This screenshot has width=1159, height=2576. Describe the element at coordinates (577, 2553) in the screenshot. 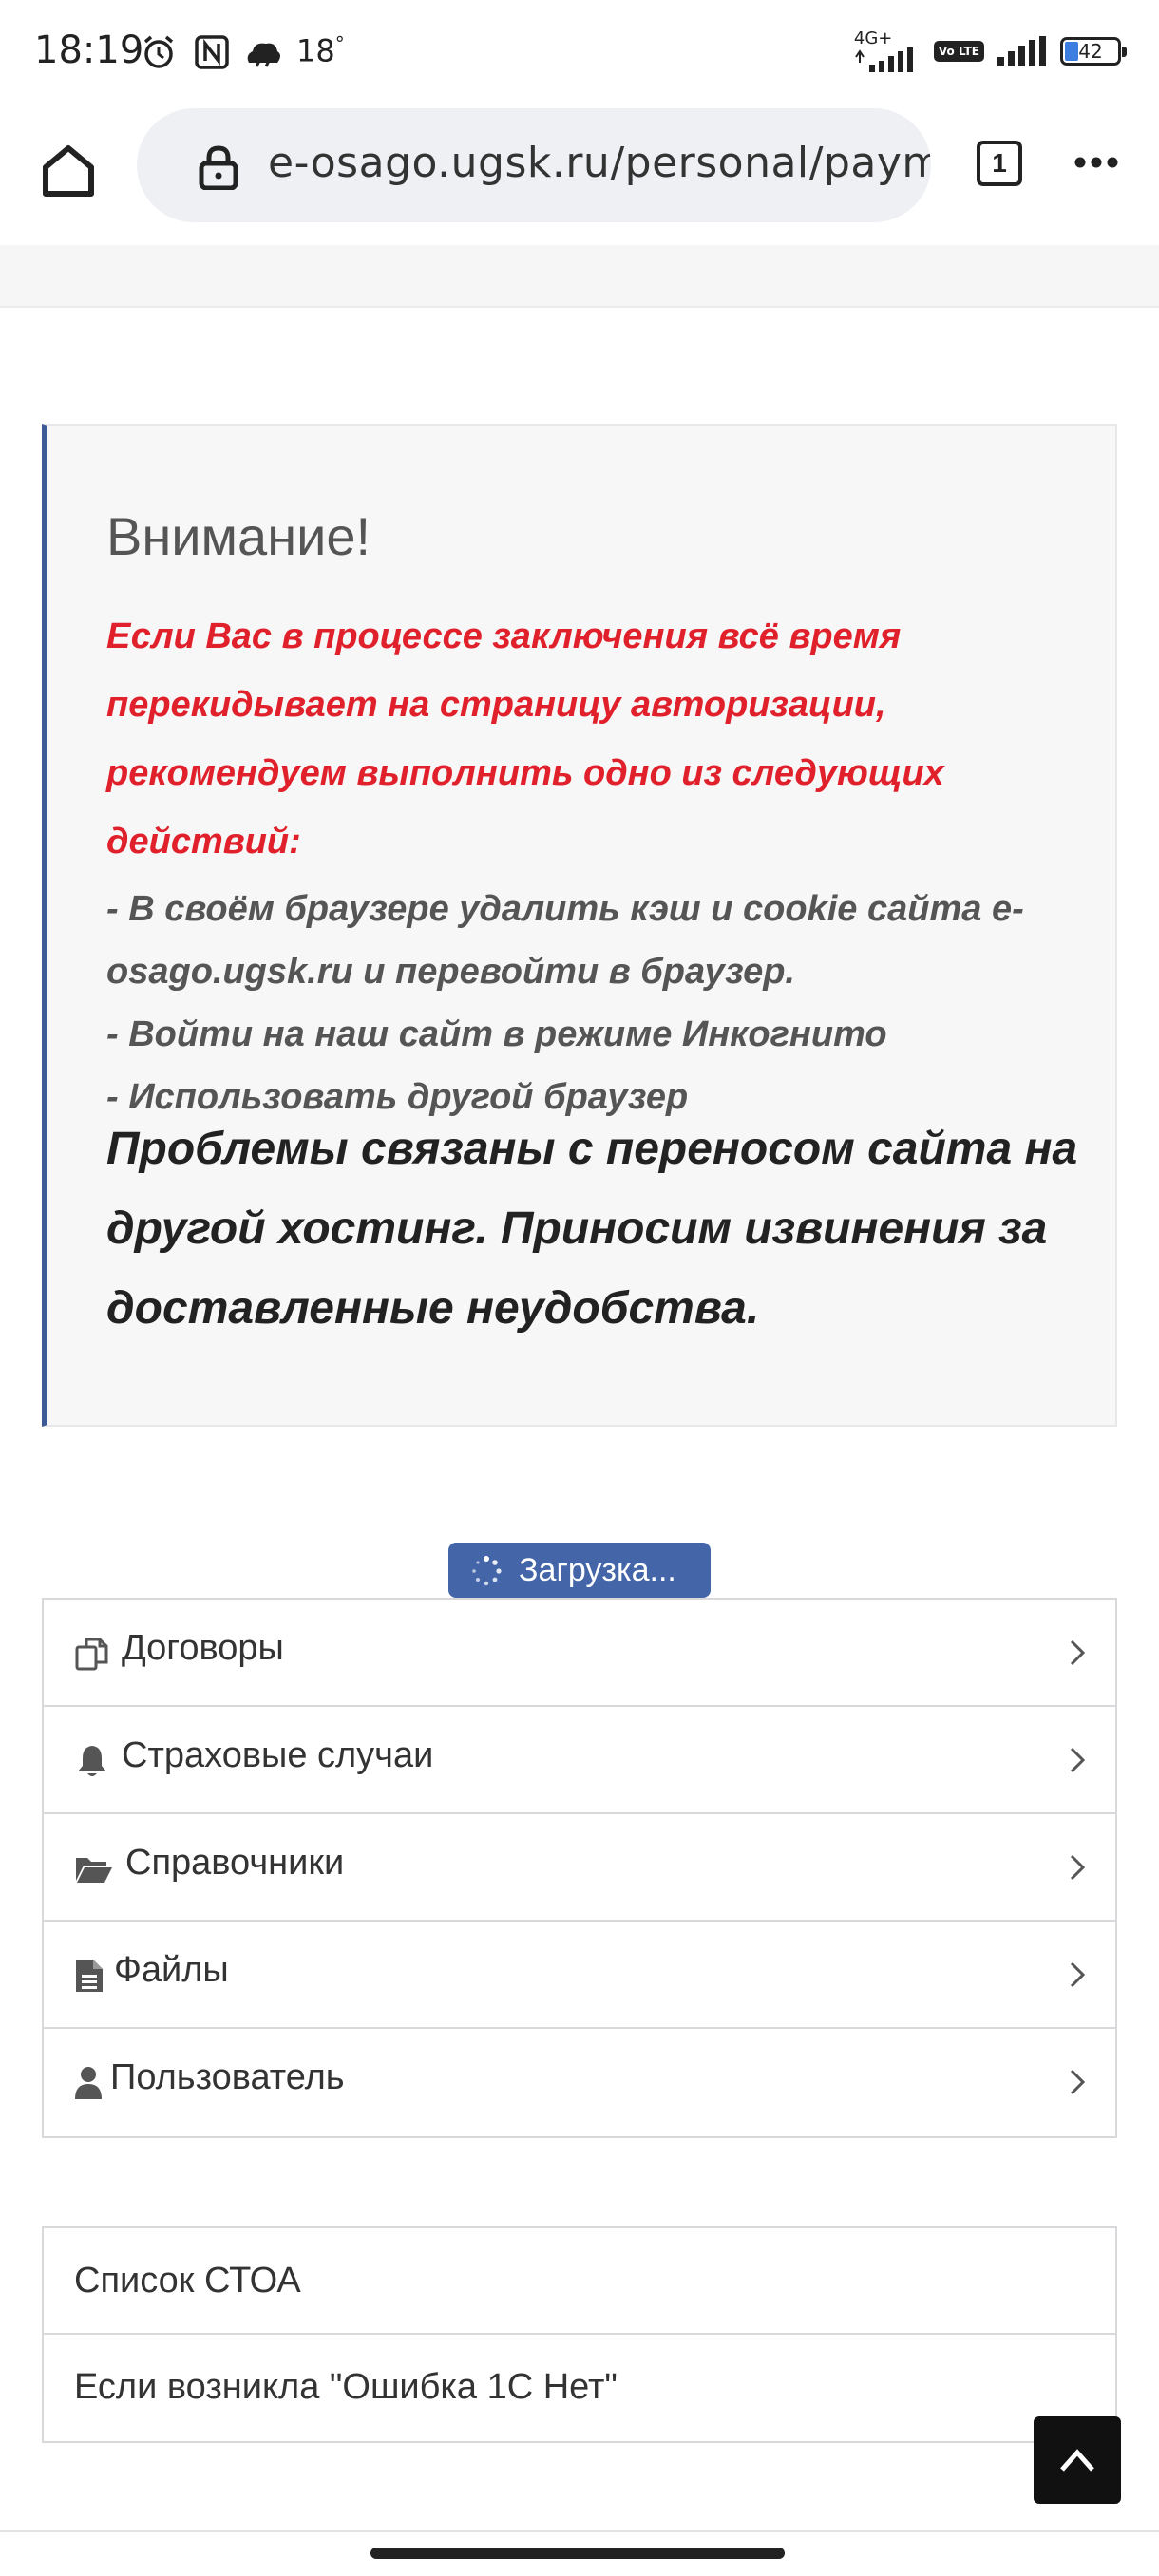

I see `gesture-navigation-bar` at that location.